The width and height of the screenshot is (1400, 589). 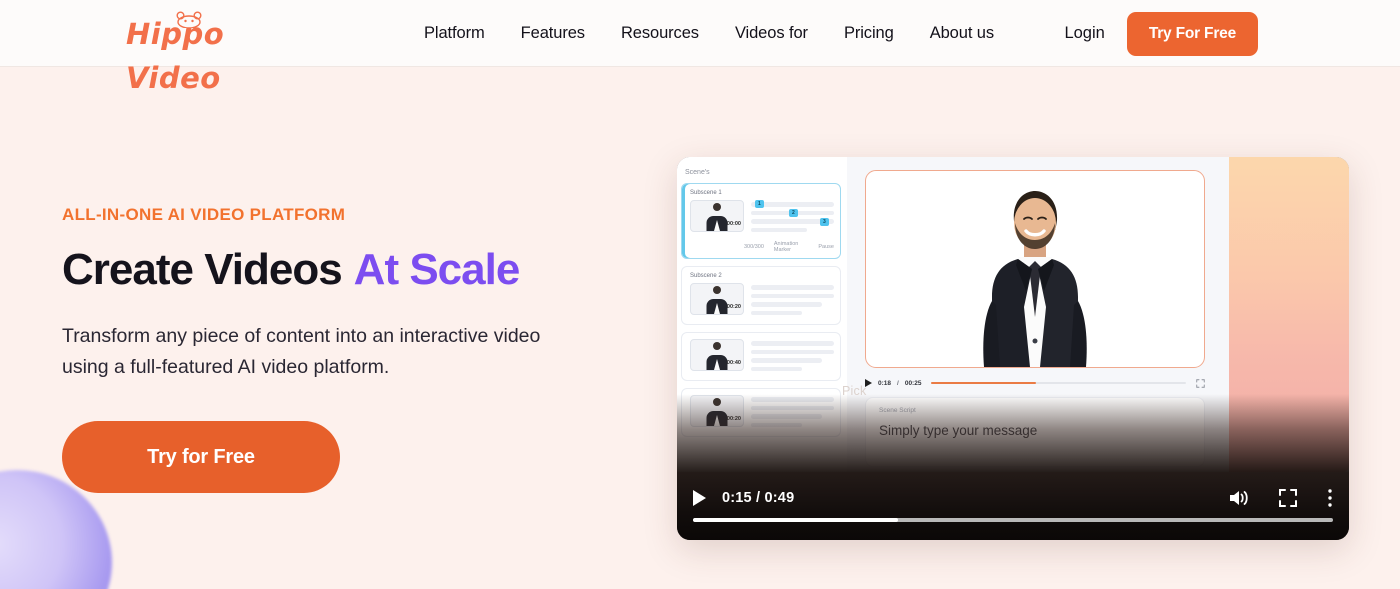 I want to click on video-progress-bar, so click(x=1013, y=520).